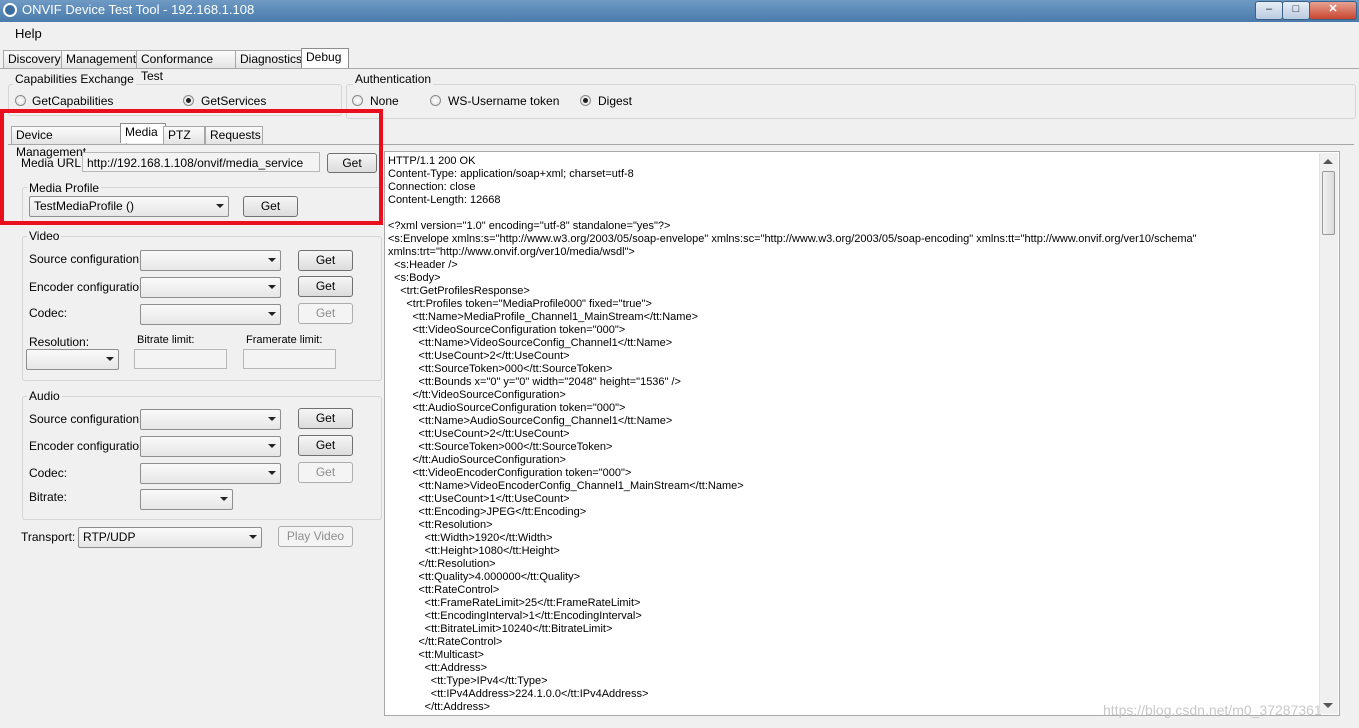  I want to click on video-framerate-input, so click(289, 359).